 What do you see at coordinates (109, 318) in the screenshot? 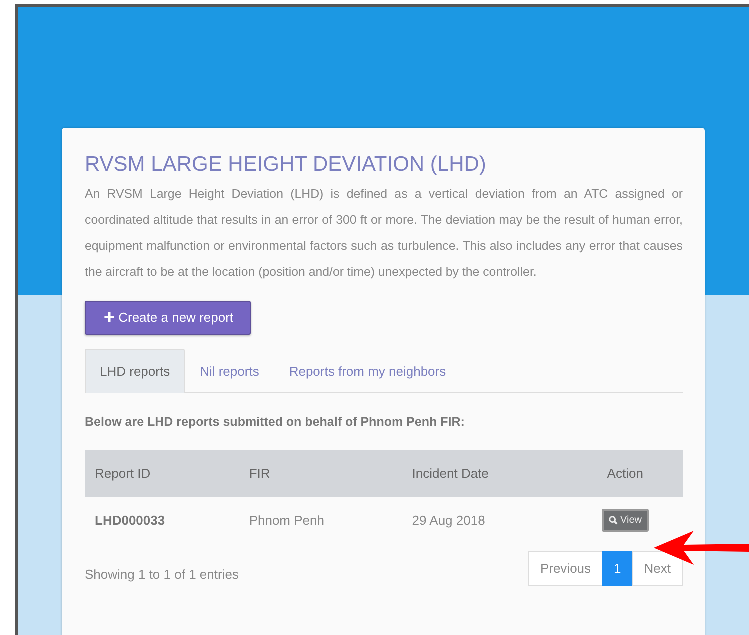
I see `plus-icon: ✚` at bounding box center [109, 318].